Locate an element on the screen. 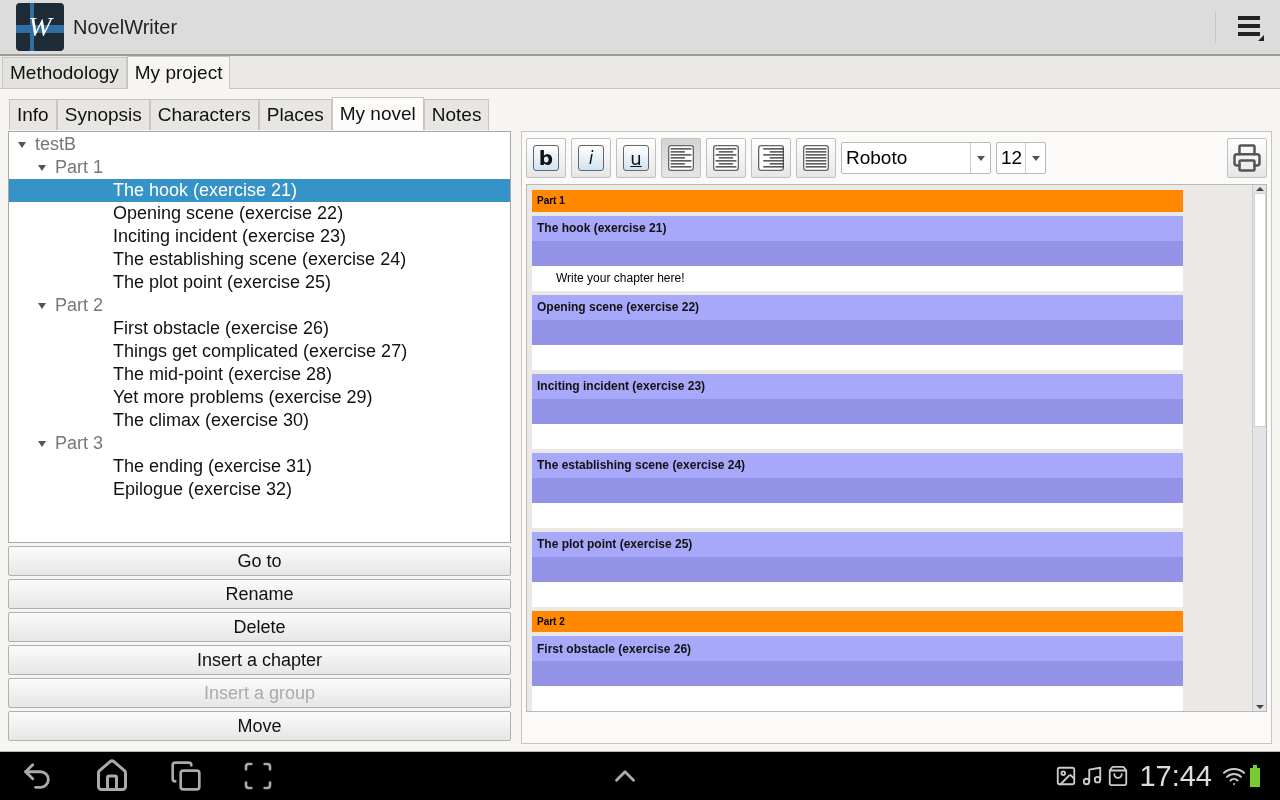 Image resolution: width=1280 pixels, height=800 pixels. home-icon is located at coordinates (112, 776).